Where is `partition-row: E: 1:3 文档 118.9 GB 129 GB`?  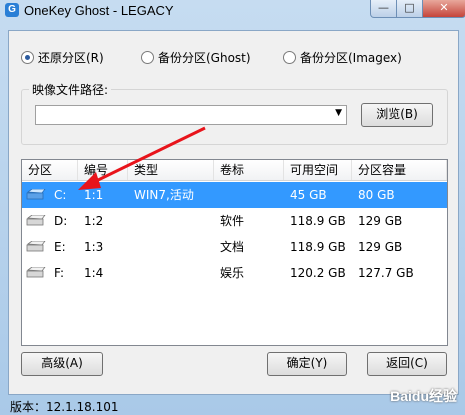 partition-row: E: 1:3 文档 118.9 GB 129 GB is located at coordinates (234, 247).